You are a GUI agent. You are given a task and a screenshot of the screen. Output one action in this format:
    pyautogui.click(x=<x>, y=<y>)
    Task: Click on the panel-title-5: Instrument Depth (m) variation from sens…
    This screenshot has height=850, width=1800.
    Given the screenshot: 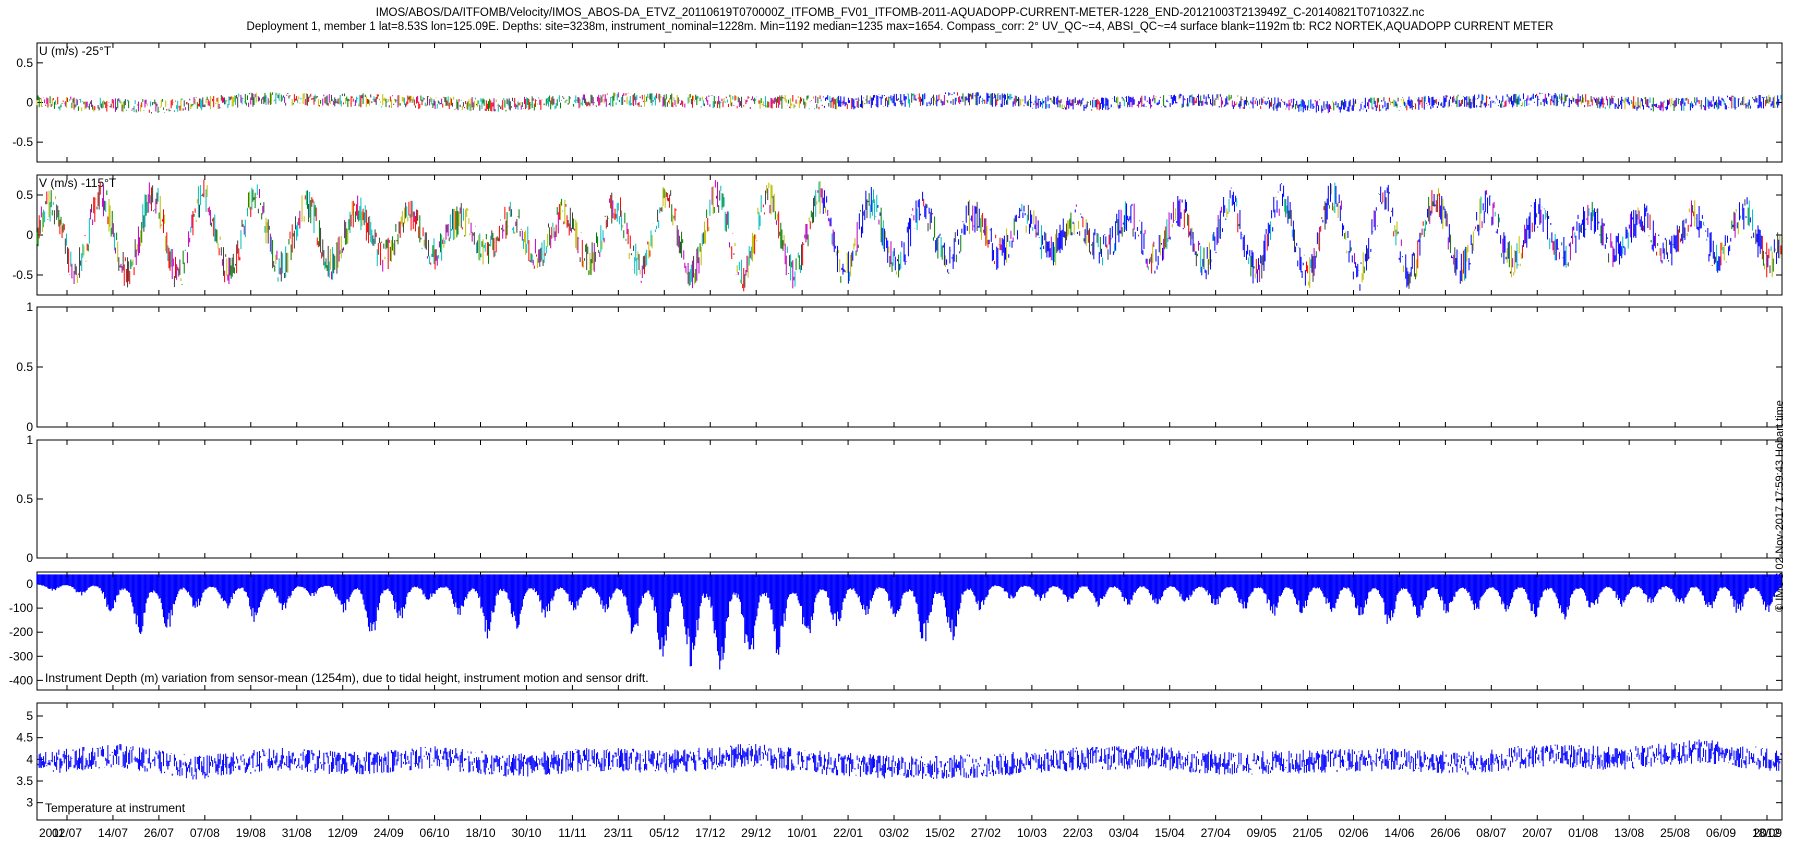 What is the action you would take?
    pyautogui.click(x=347, y=678)
    